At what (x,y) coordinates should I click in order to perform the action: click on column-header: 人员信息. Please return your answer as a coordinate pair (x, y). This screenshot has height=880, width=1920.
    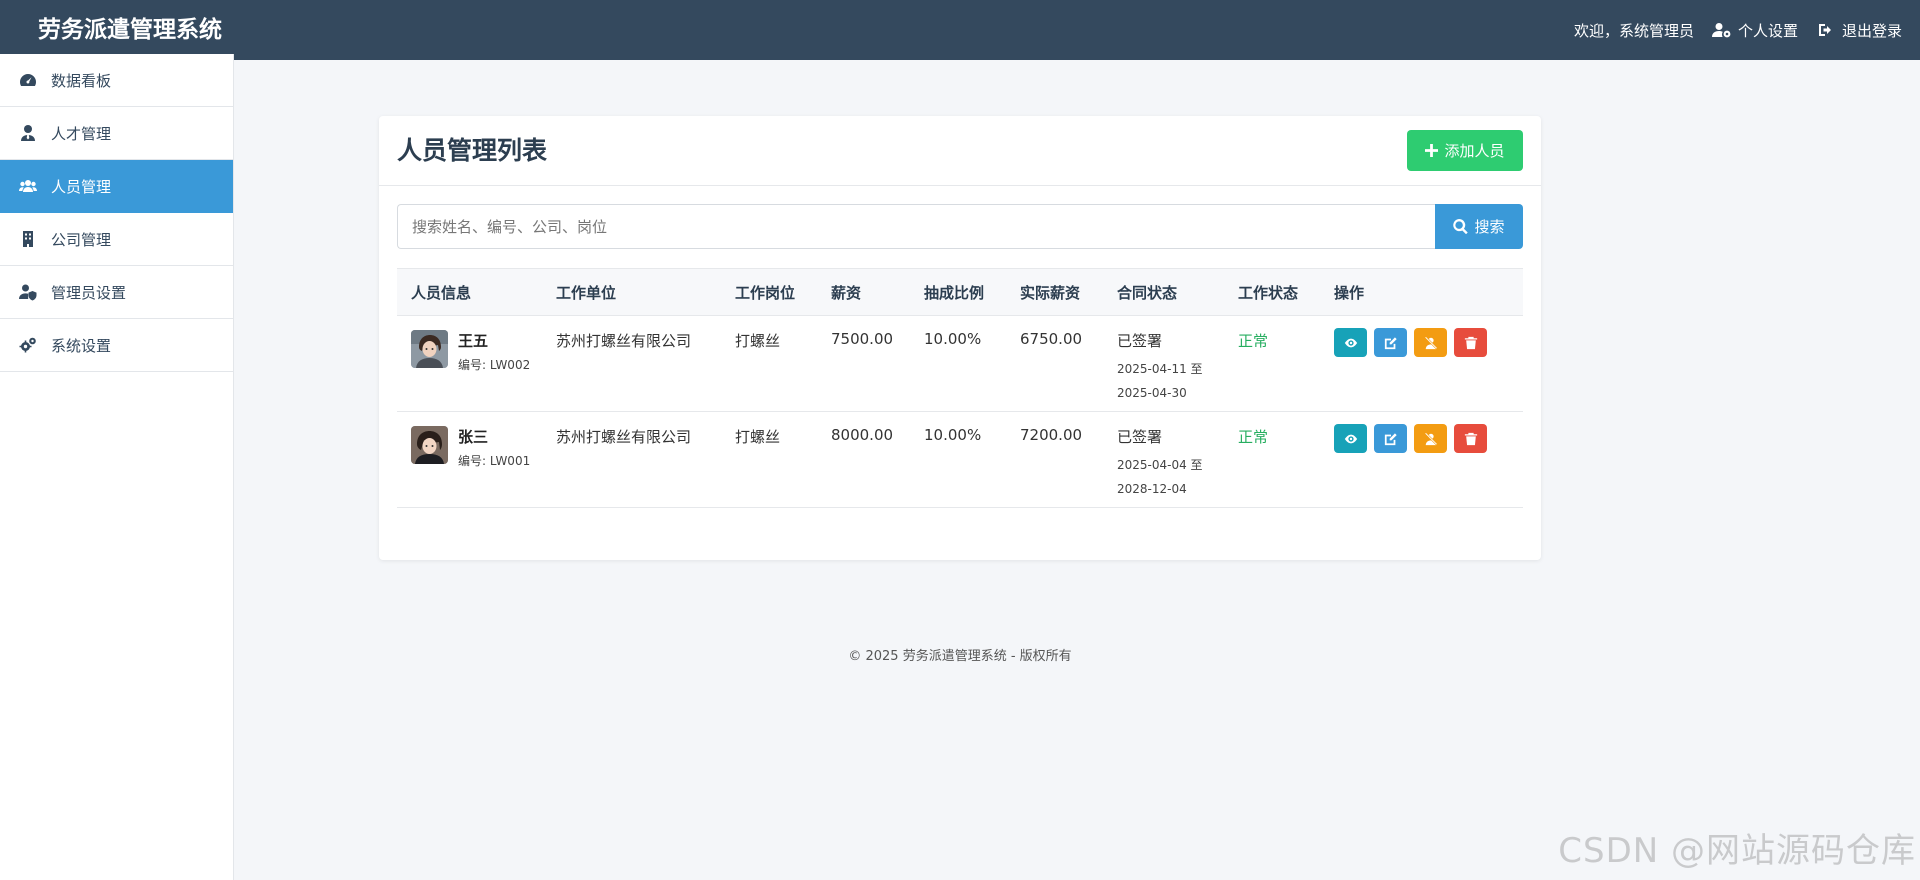
    Looking at the image, I should click on (441, 292).